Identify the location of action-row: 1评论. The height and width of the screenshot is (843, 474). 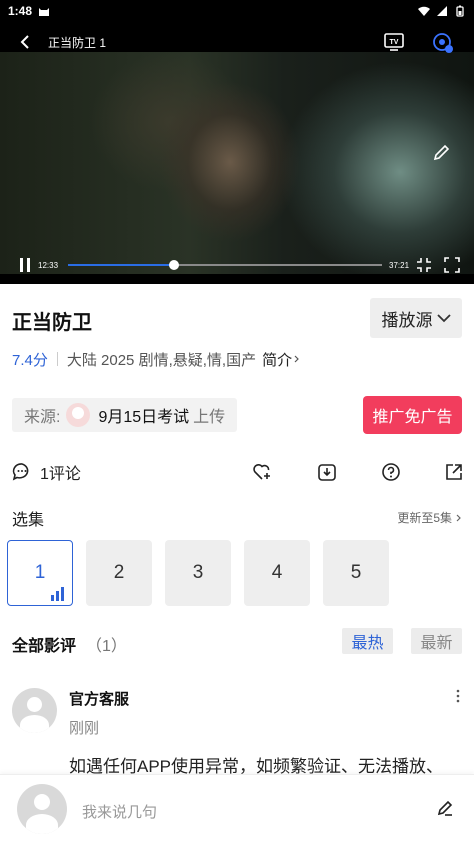
(237, 472).